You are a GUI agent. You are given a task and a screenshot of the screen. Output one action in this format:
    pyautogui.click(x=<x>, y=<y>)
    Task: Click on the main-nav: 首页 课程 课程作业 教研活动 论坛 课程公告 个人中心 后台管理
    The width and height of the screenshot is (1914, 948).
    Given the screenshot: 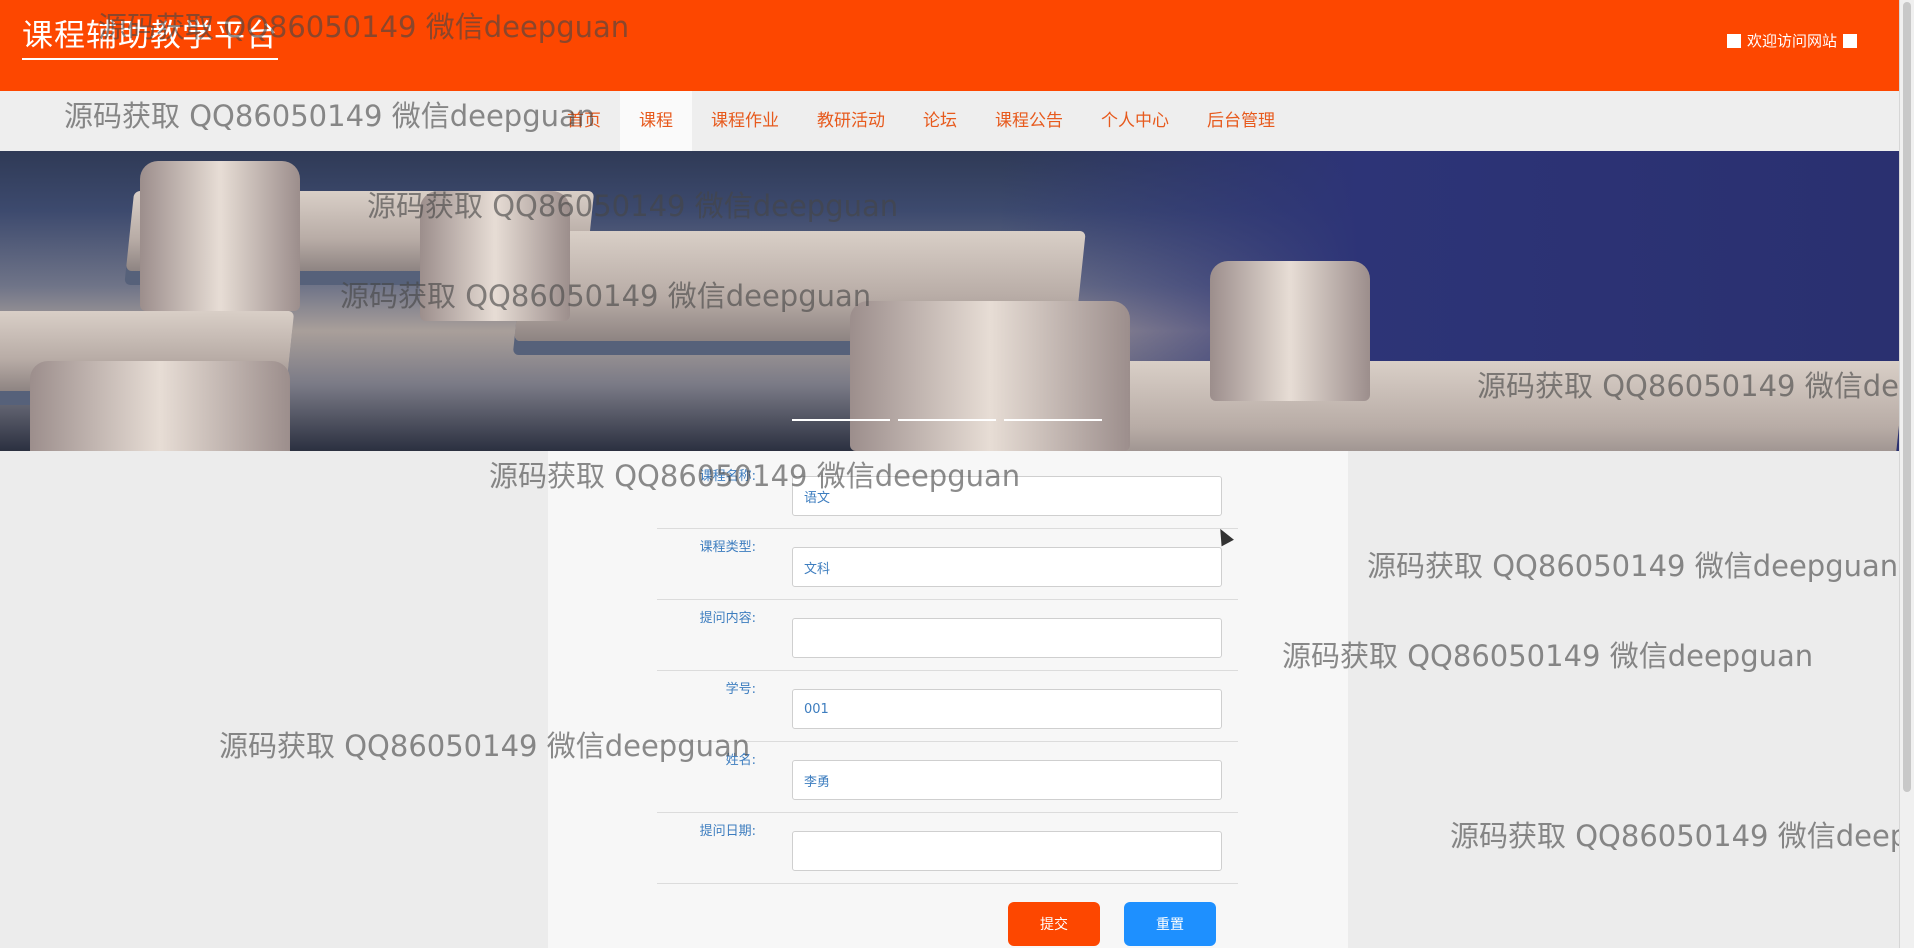 What is the action you would take?
    pyautogui.click(x=949, y=121)
    